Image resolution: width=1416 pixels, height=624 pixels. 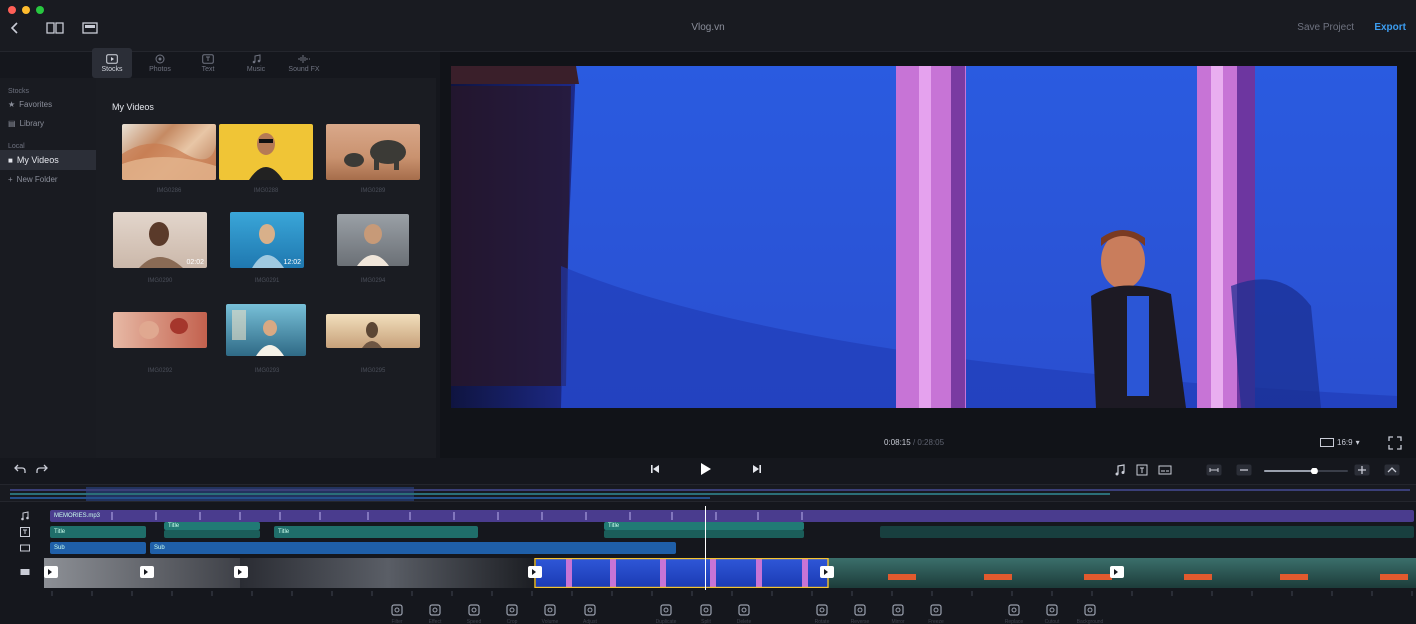 I want to click on video-track, so click(x=730, y=573).